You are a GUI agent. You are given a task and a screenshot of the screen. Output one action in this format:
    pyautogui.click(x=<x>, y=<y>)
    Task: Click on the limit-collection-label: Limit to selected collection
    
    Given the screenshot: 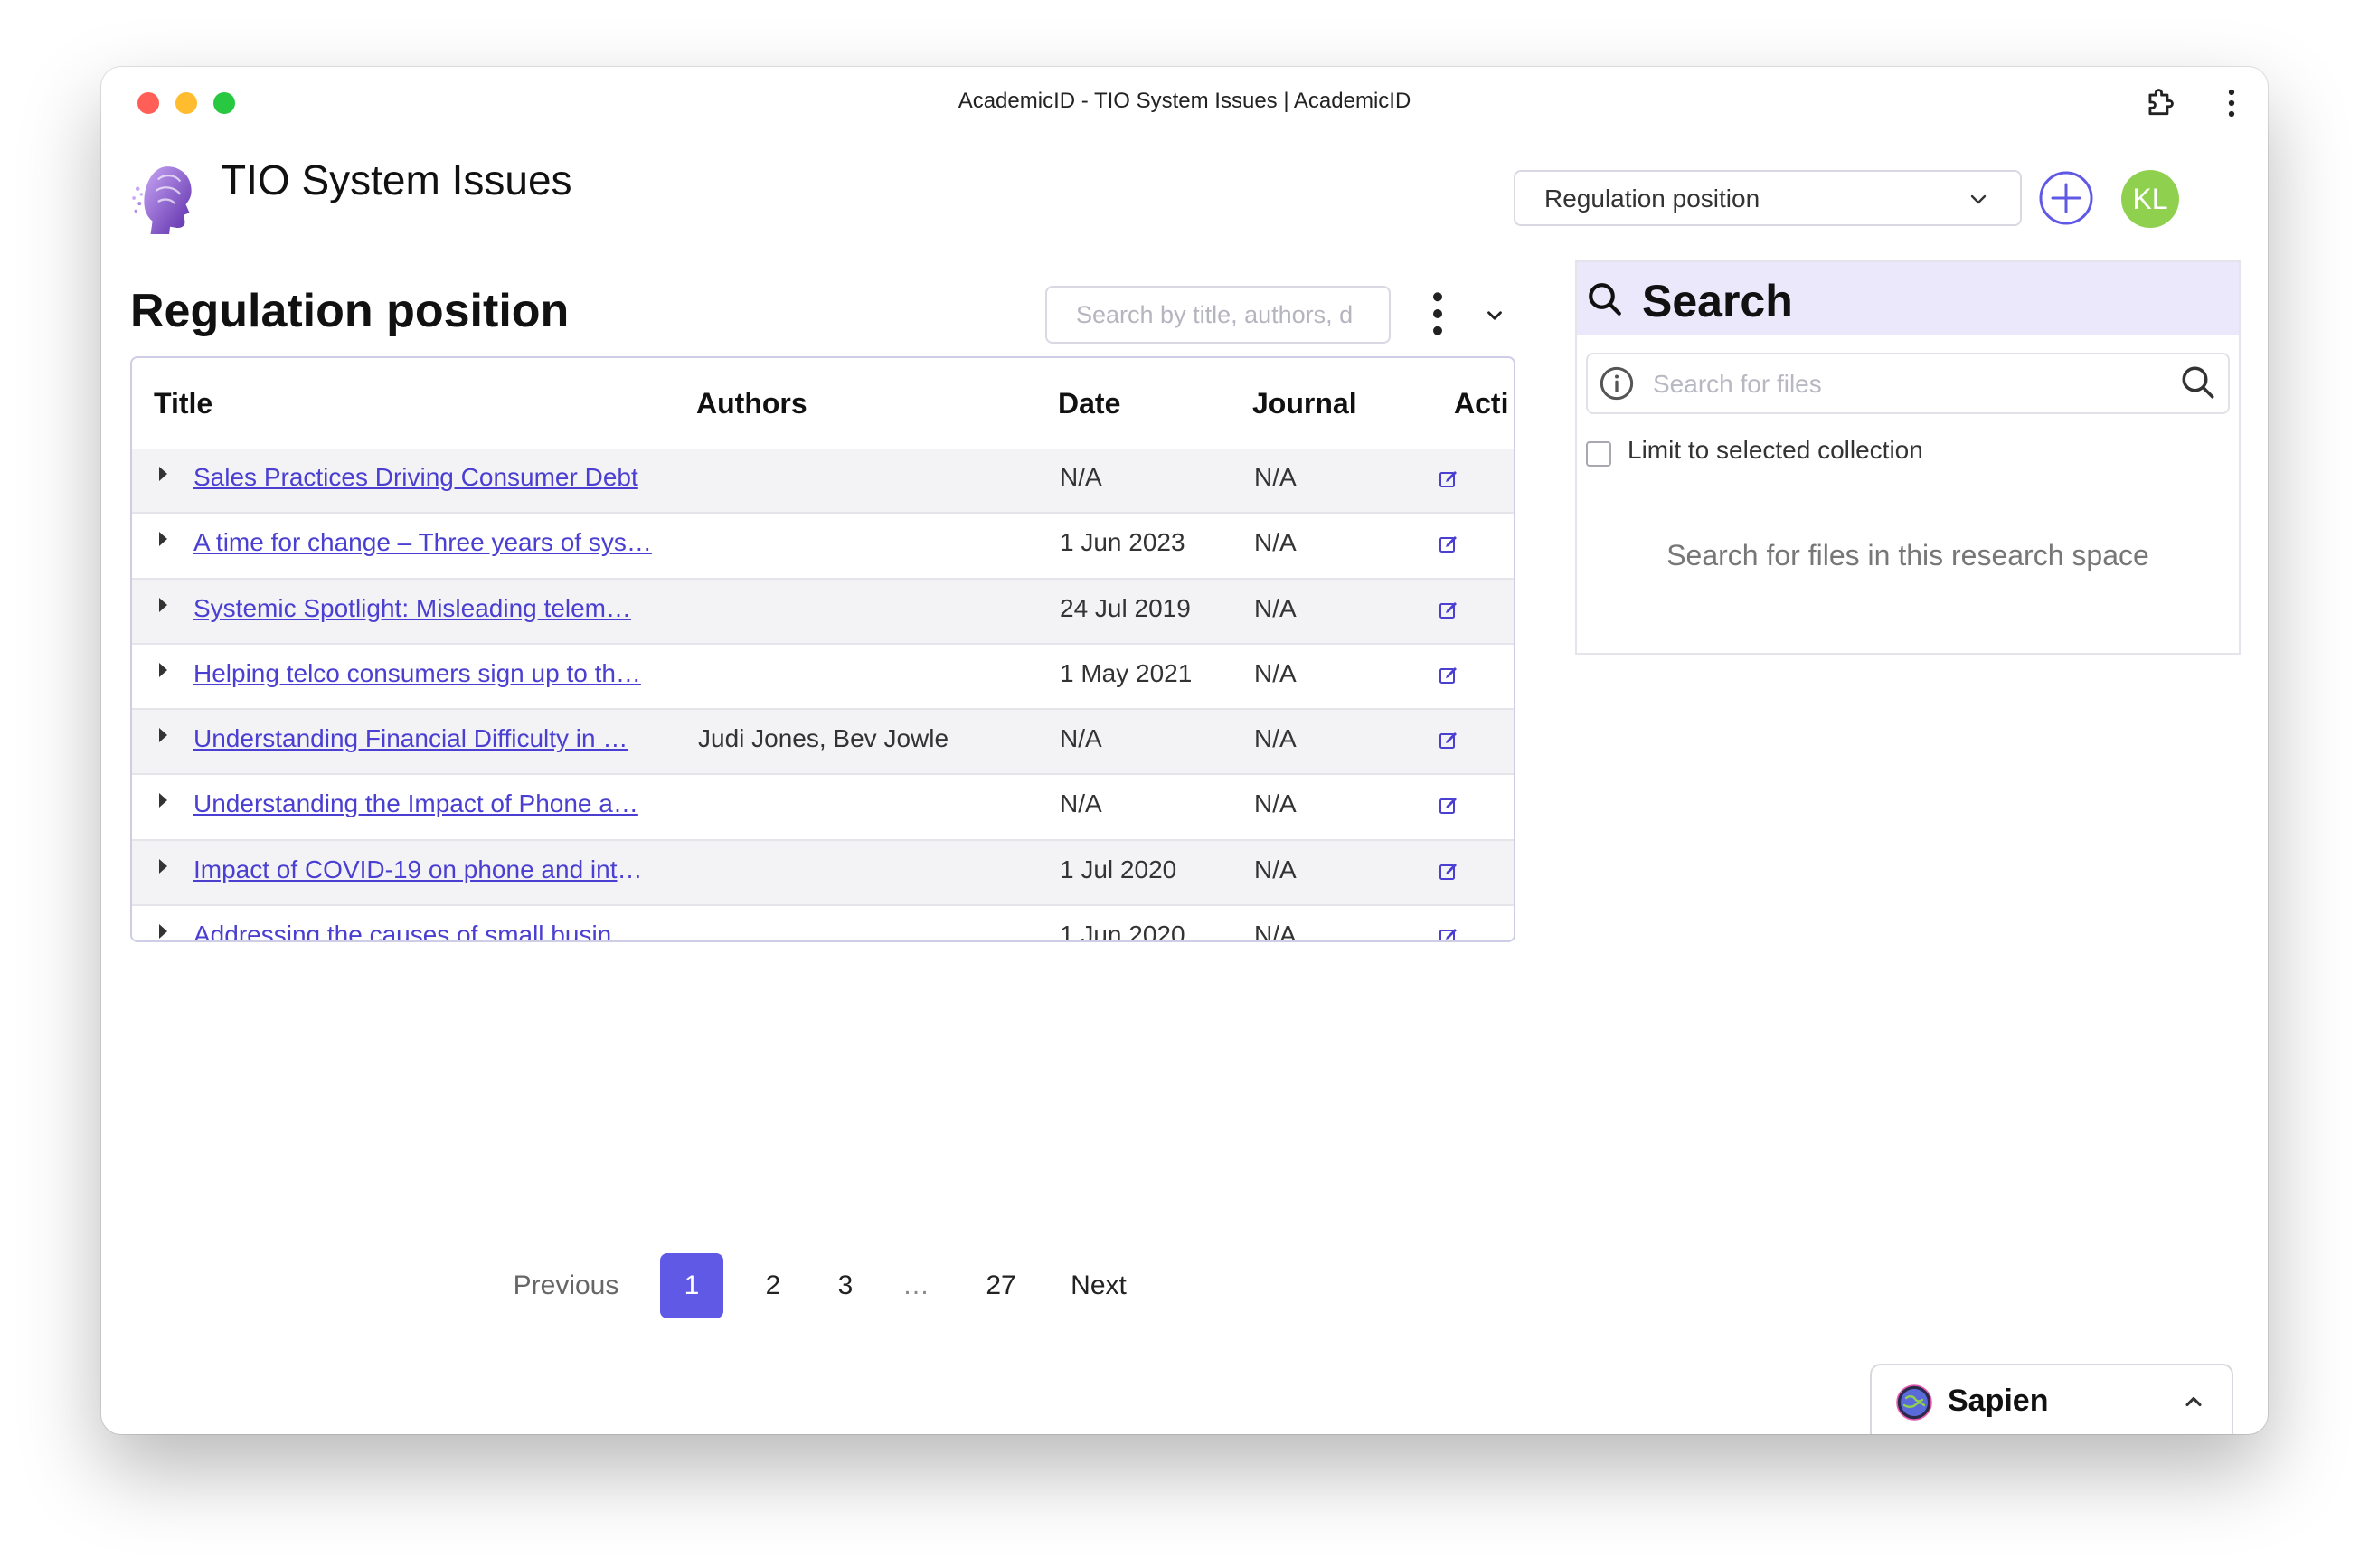 What is the action you would take?
    pyautogui.click(x=1775, y=450)
    